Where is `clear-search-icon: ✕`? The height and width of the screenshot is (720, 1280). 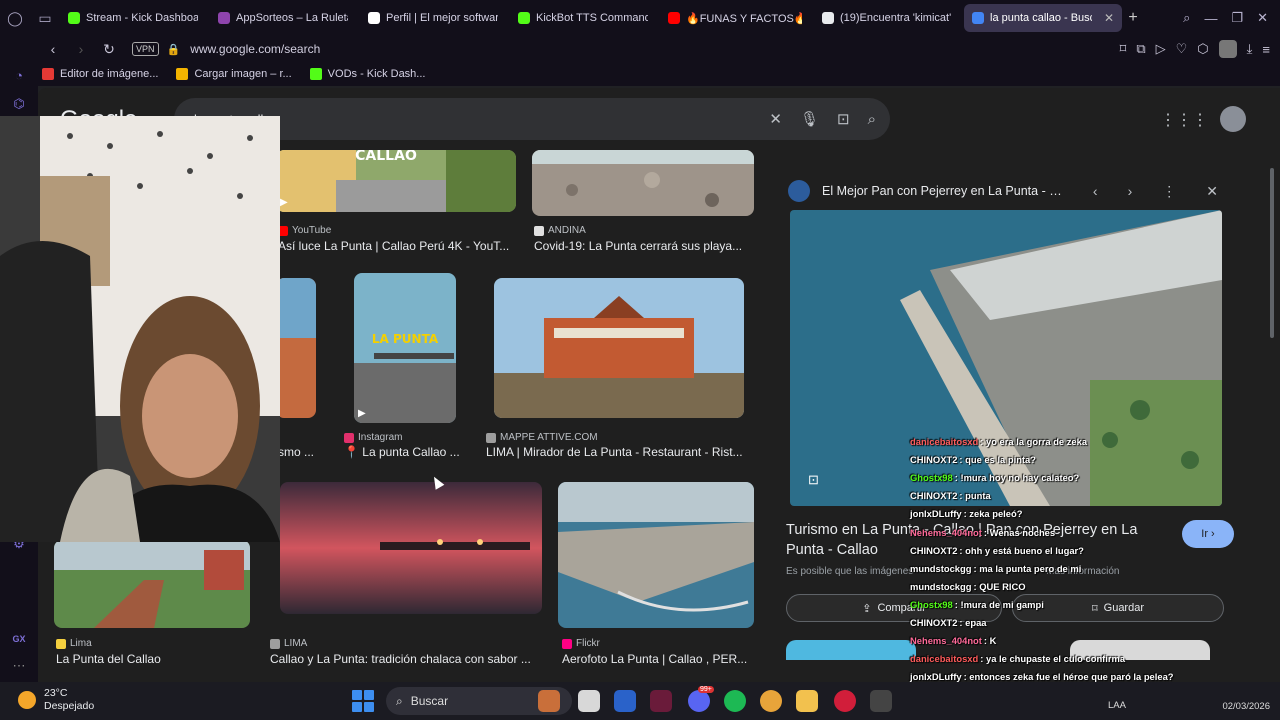 clear-search-icon: ✕ is located at coordinates (775, 119).